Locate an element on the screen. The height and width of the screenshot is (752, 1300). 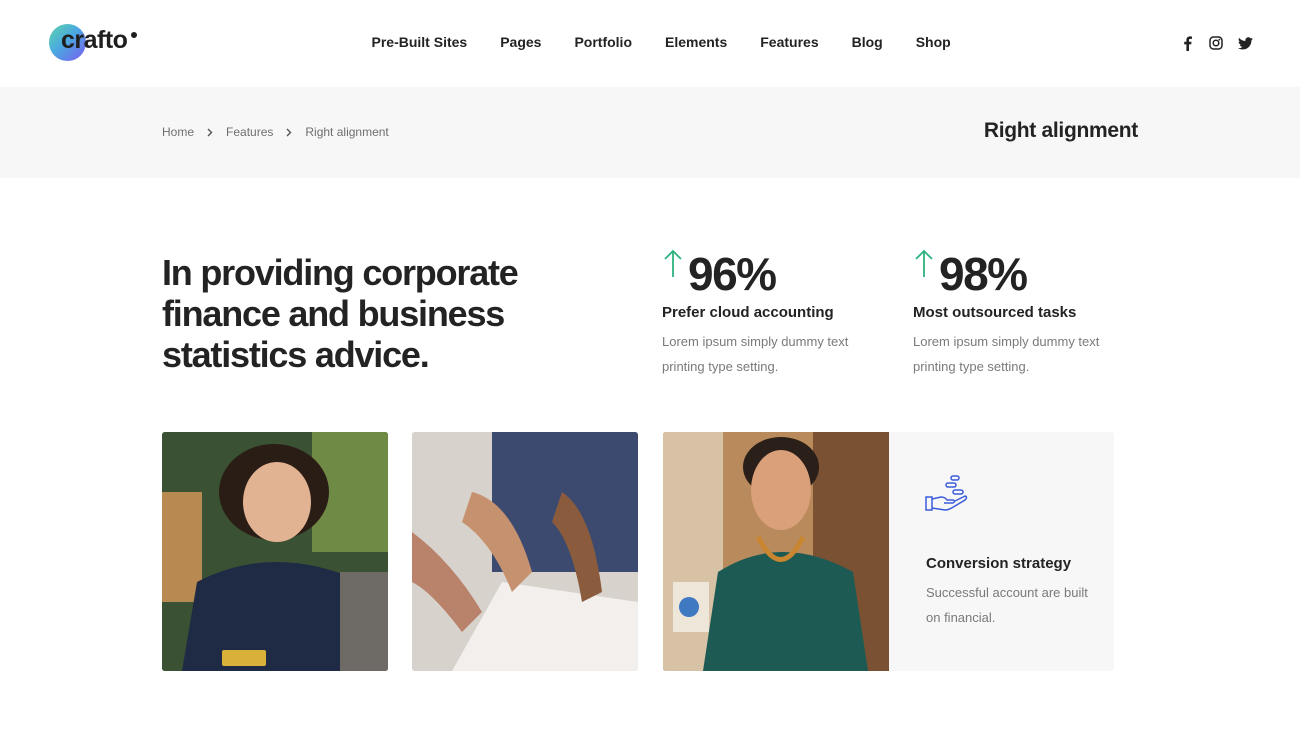
page-title: Right alignment is located at coordinates (1060, 130).